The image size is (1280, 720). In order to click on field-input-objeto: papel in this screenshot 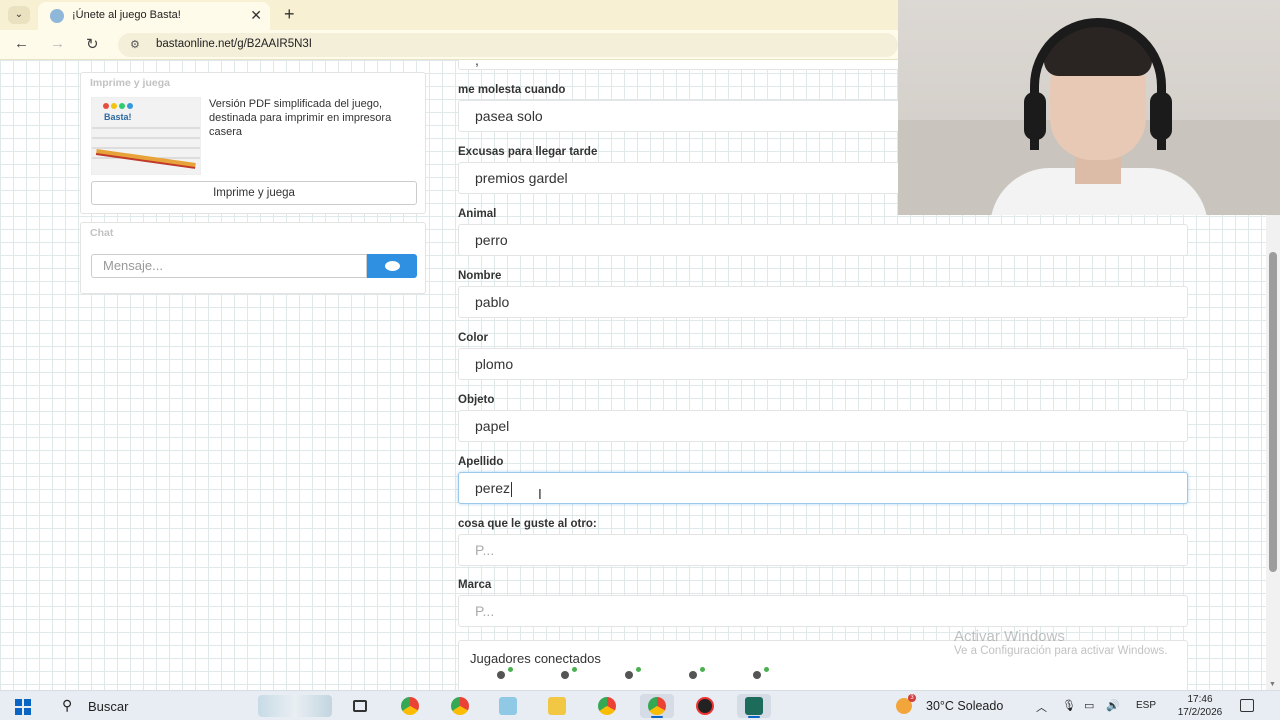, I will do `click(823, 426)`.